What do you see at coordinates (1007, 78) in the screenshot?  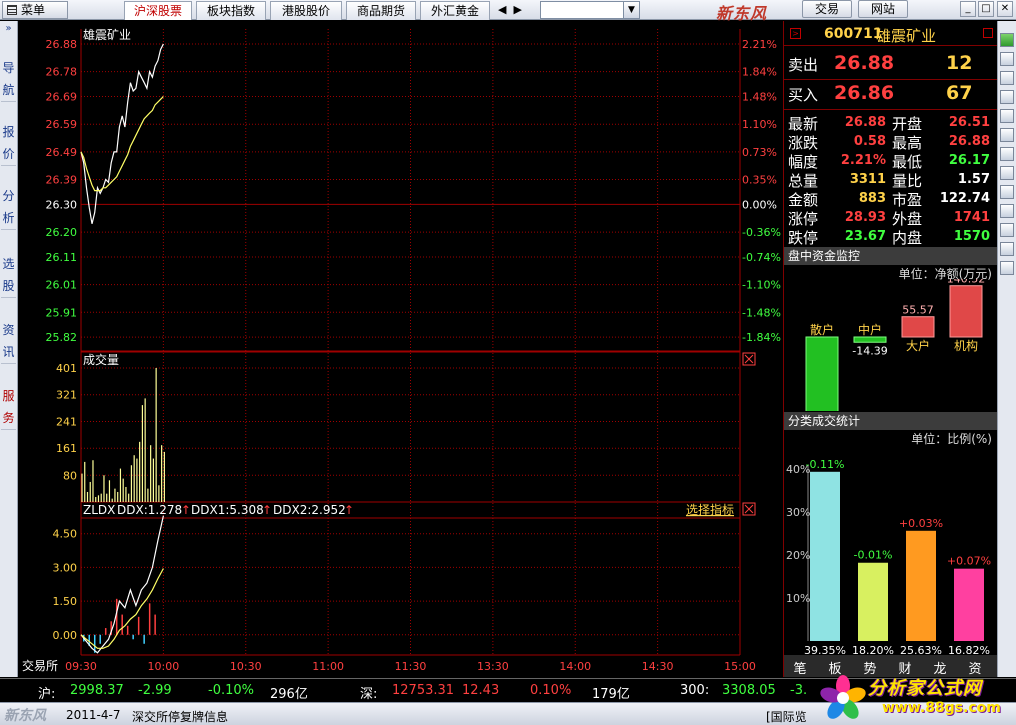 I see `grid-icon` at bounding box center [1007, 78].